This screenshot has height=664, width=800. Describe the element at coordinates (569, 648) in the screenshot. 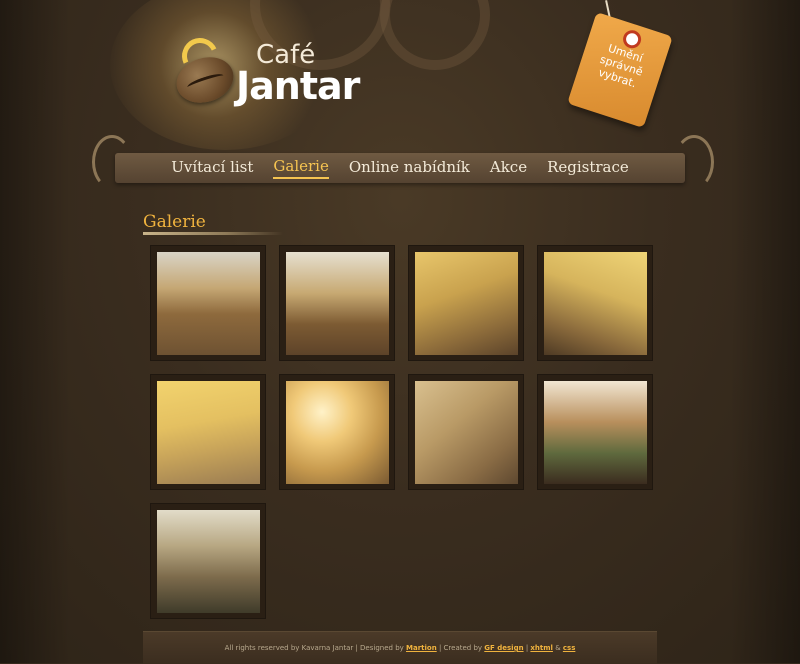

I see `footer-css-link: css` at that location.